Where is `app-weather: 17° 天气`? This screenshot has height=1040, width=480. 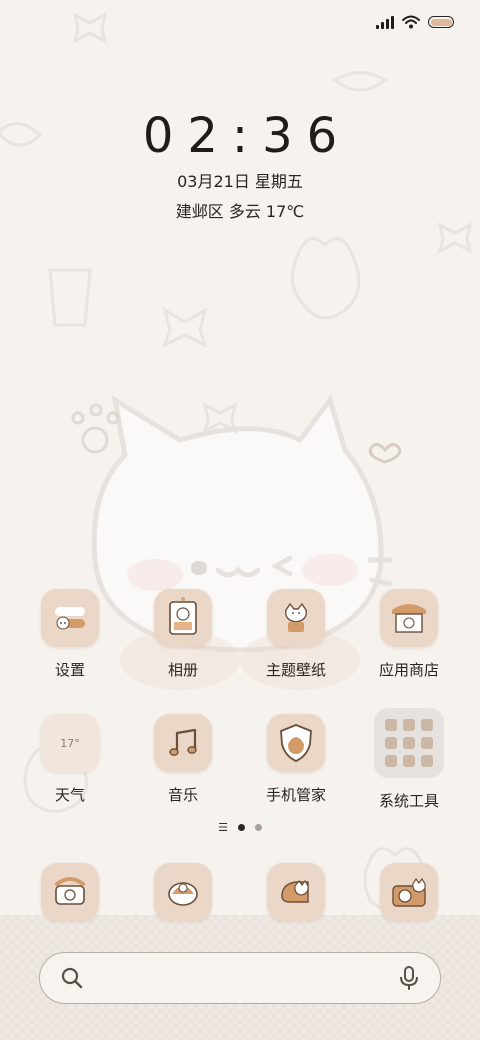 app-weather: 17° 天气 is located at coordinates (70, 759).